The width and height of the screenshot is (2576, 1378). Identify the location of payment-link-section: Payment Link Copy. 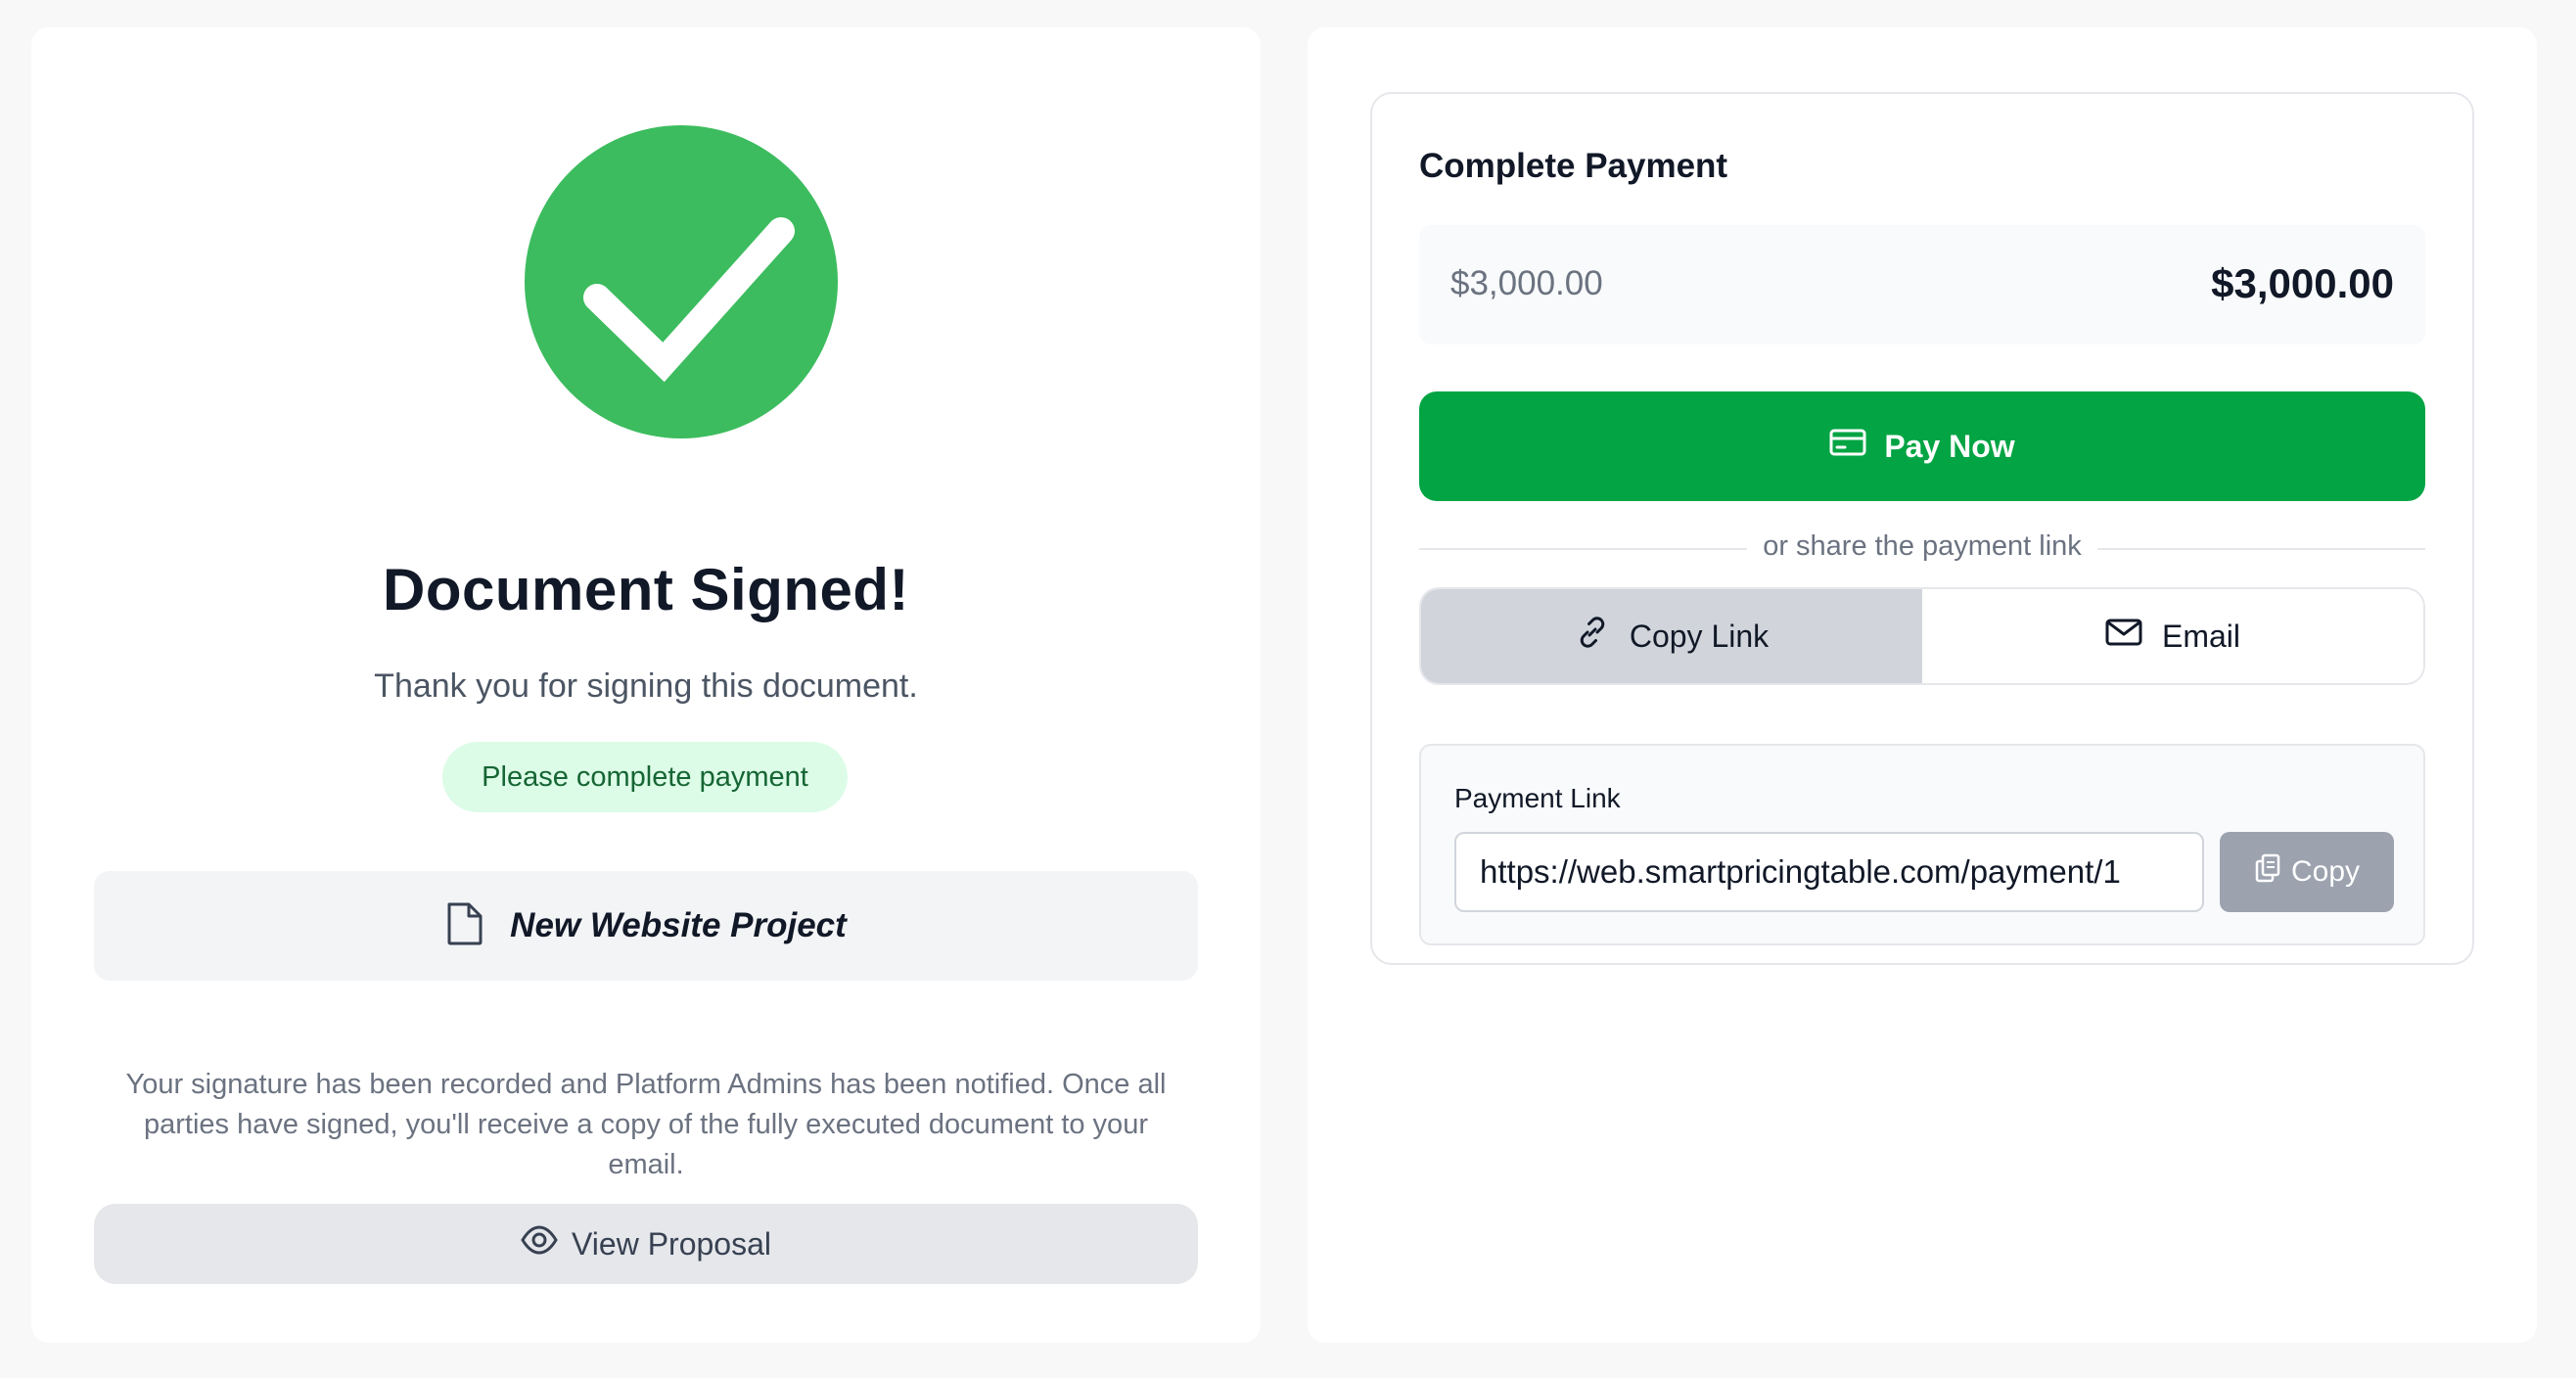
(1922, 844).